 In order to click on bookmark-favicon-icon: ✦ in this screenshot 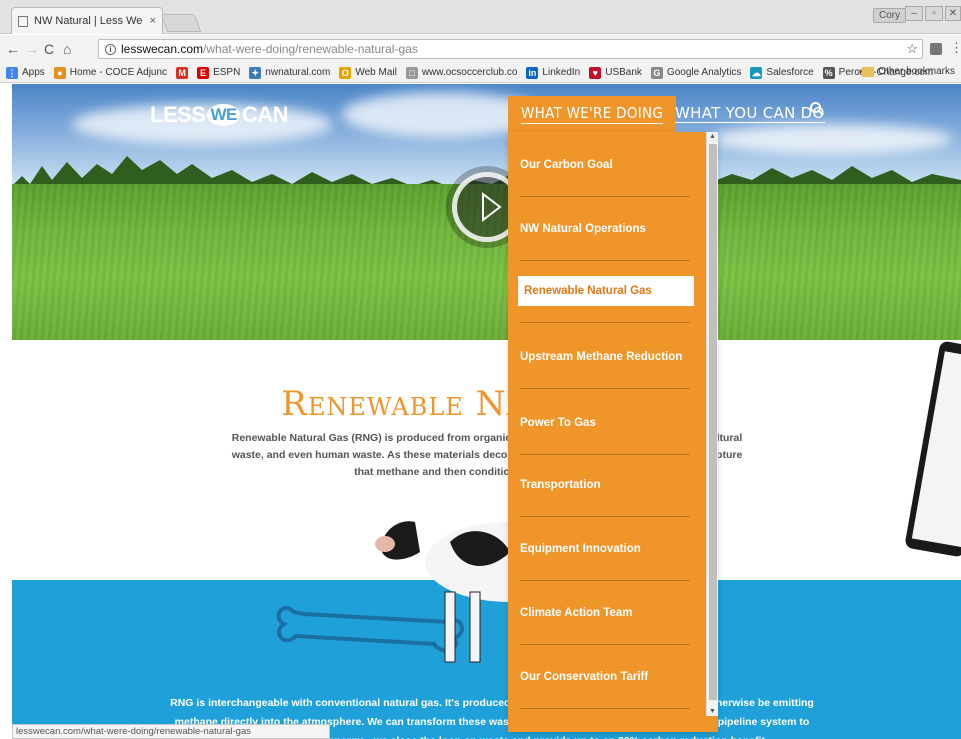, I will do `click(255, 72)`.